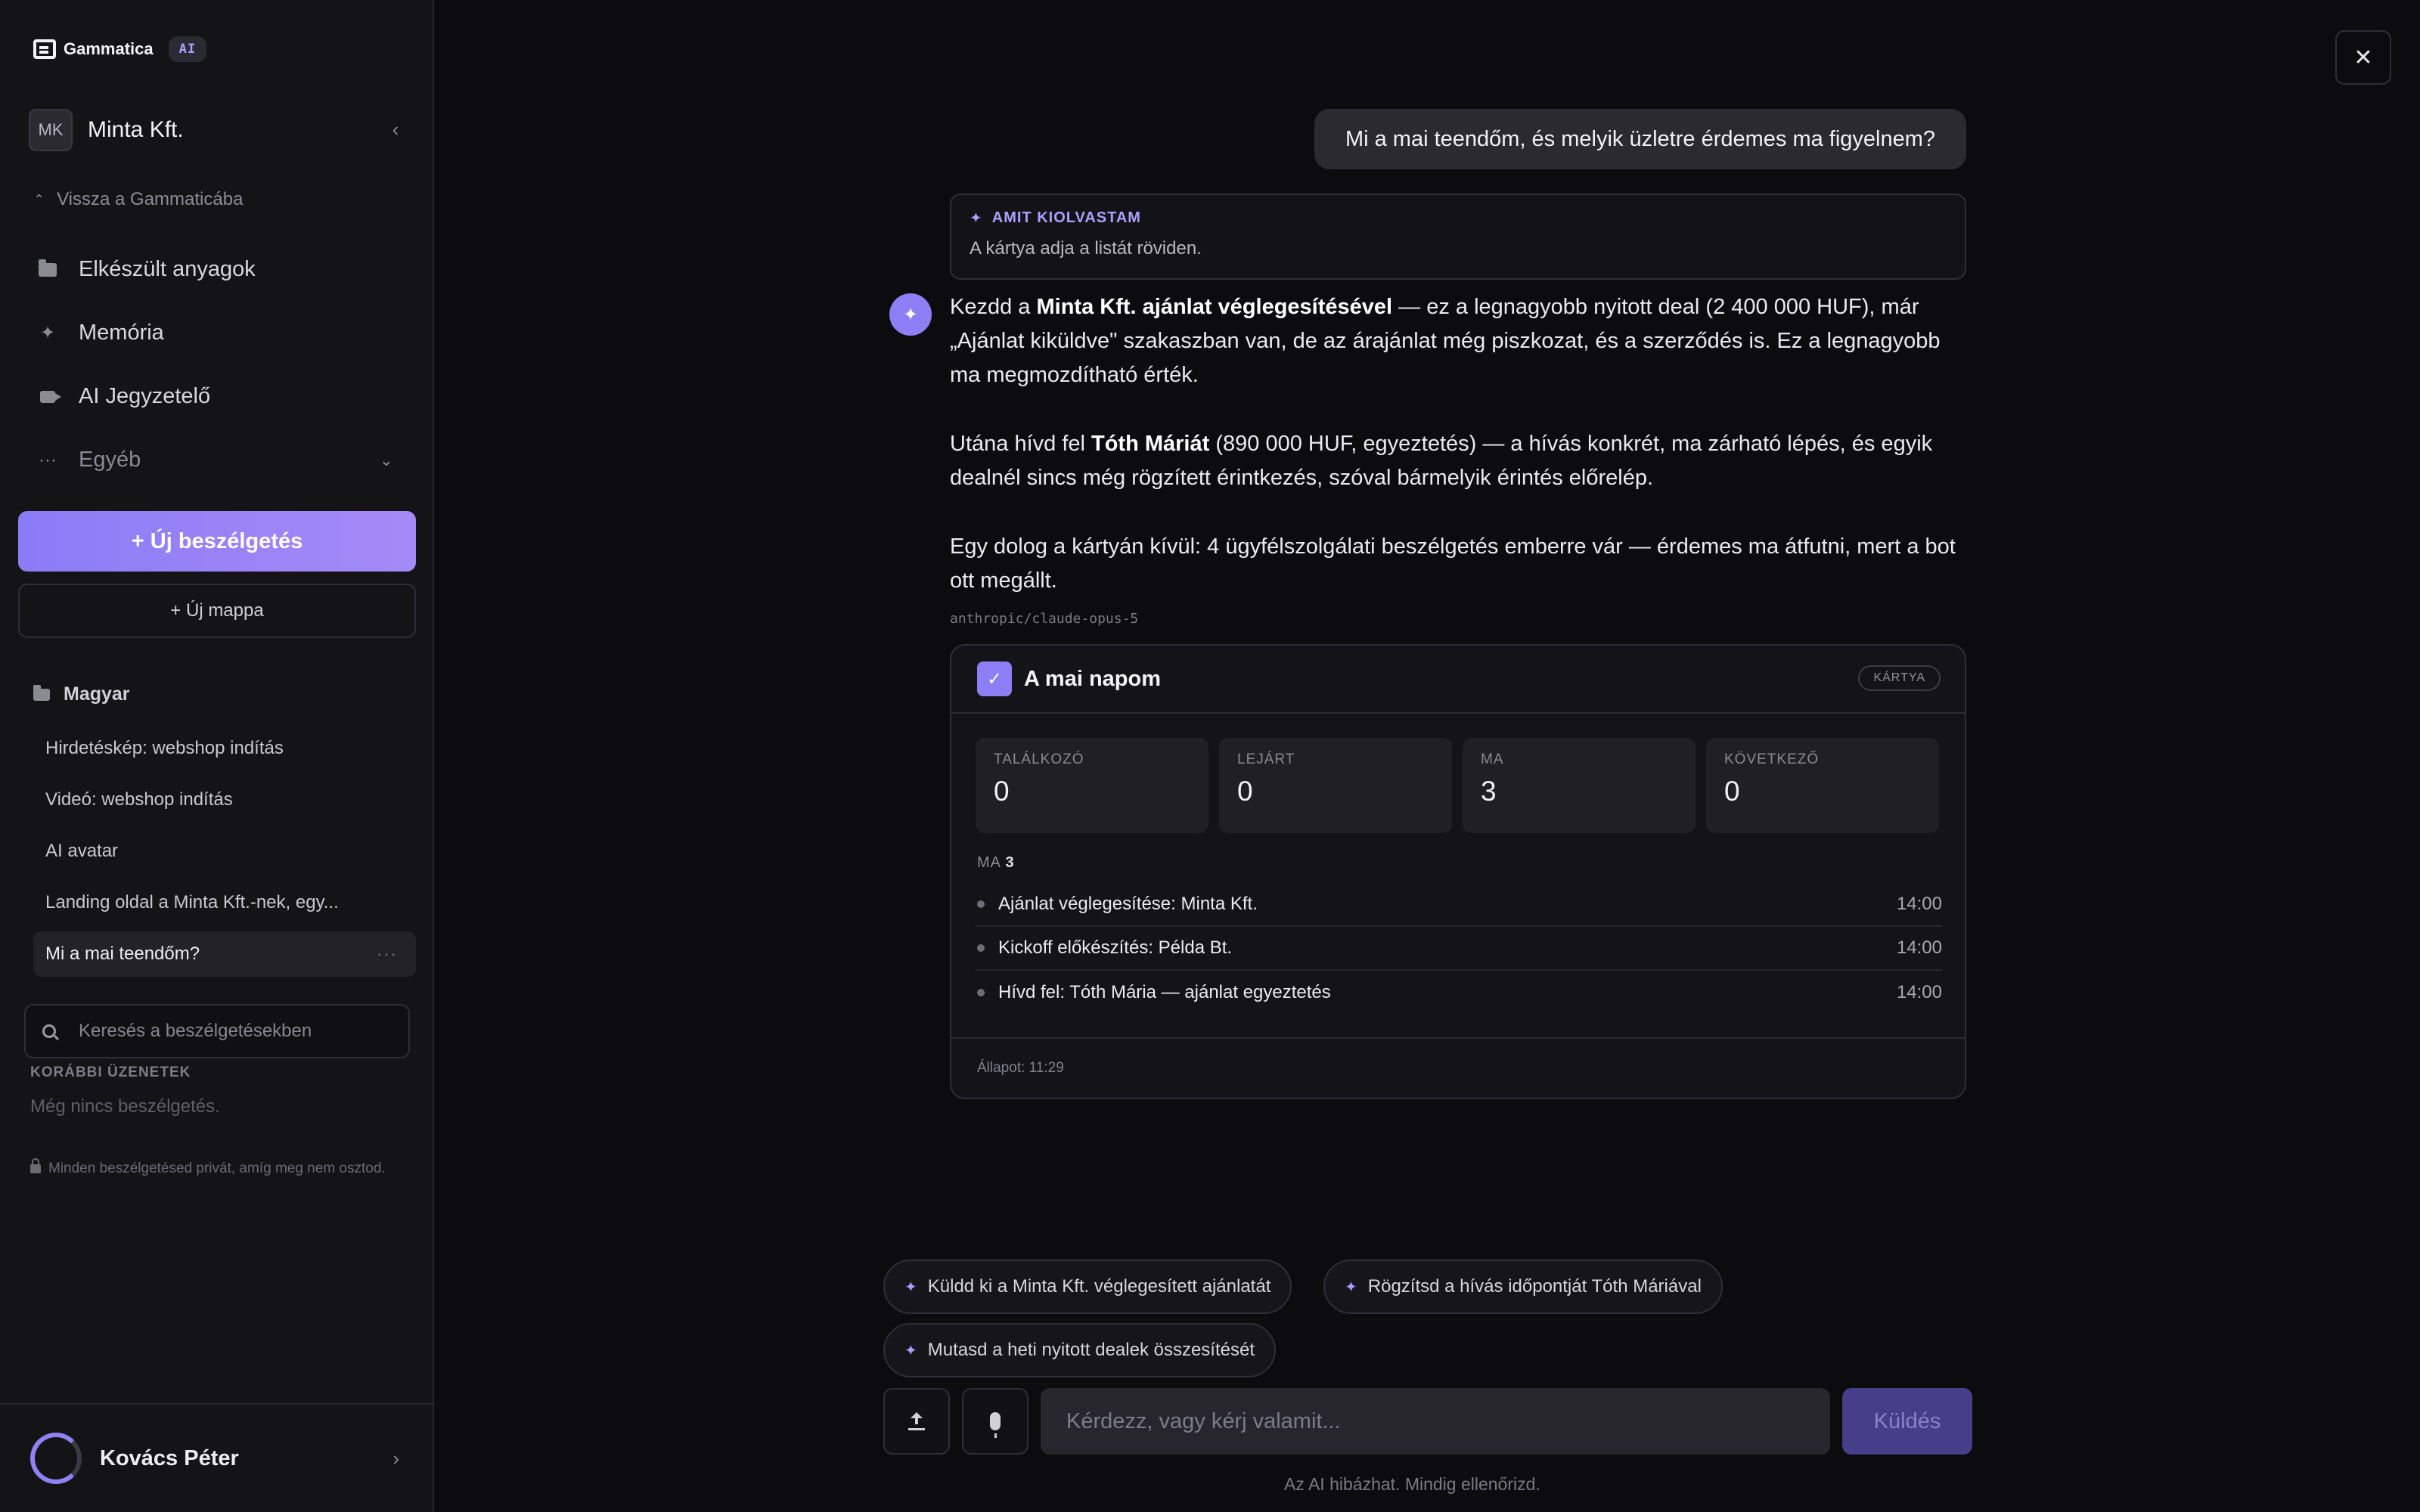  Describe the element at coordinates (1919, 948) in the screenshot. I see `task-time: 14:00` at that location.